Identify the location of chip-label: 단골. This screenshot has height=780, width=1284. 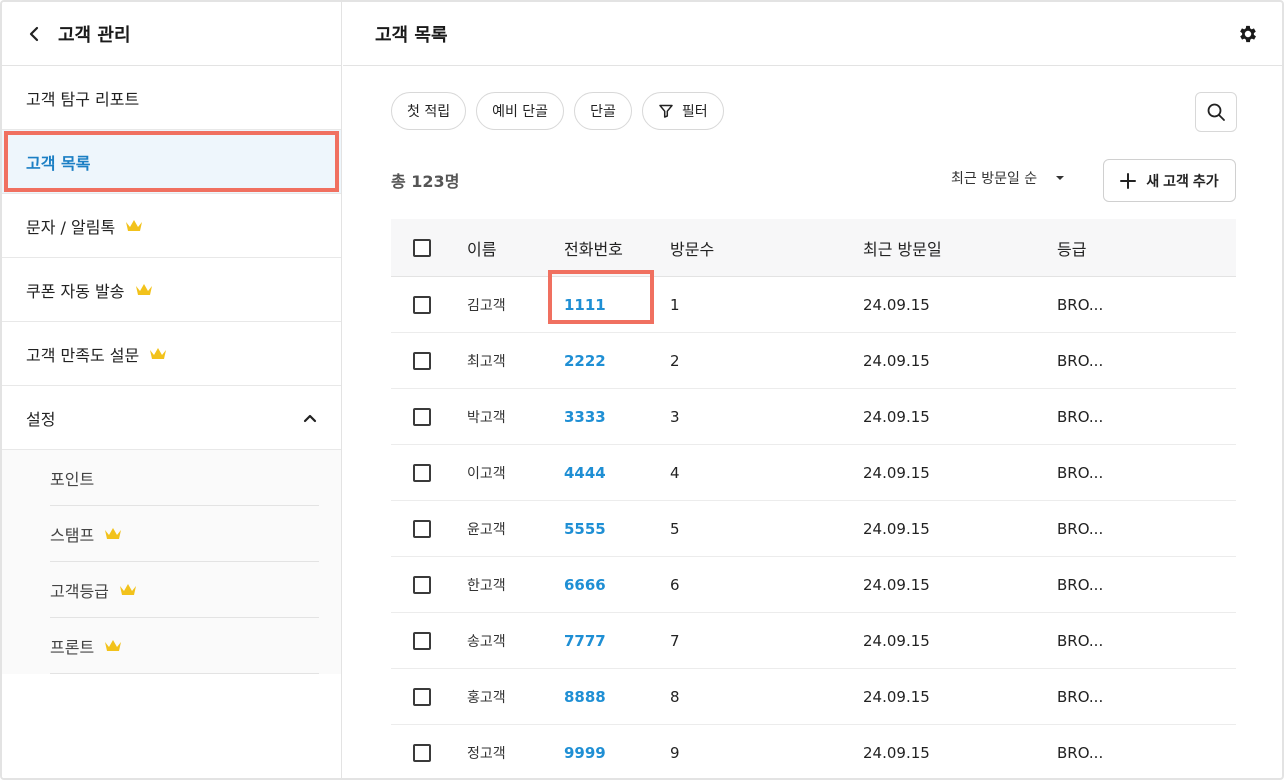
(603, 112).